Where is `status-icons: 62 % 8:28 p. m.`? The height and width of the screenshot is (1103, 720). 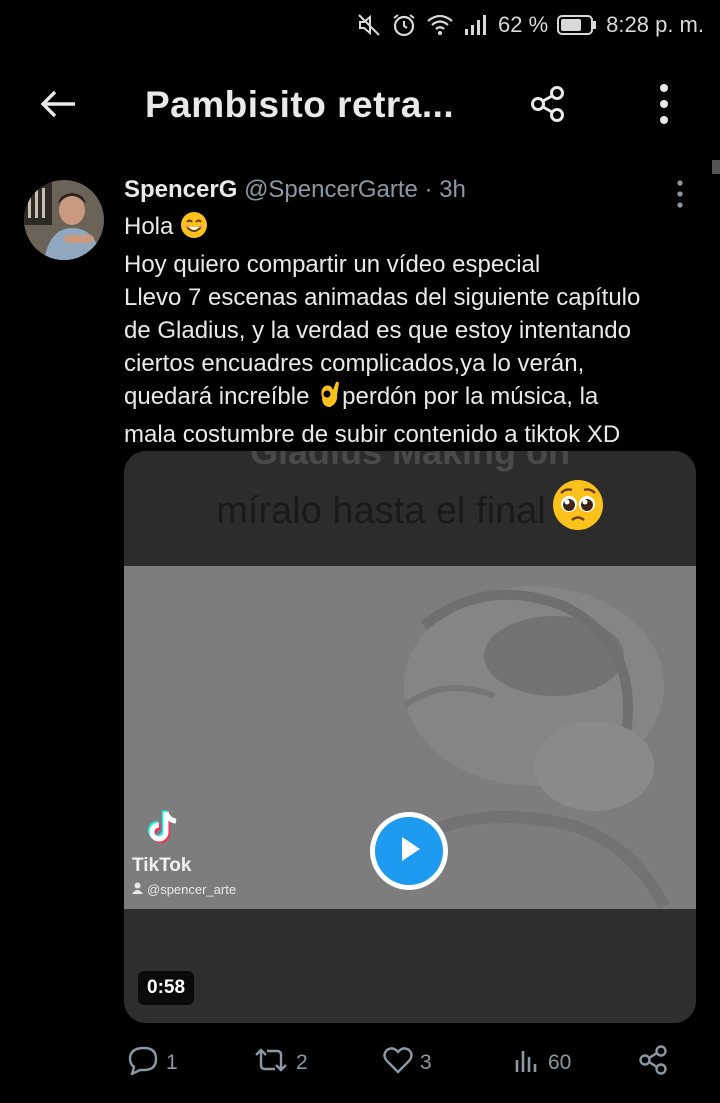 status-icons: 62 % 8:28 p. m. is located at coordinates (530, 25).